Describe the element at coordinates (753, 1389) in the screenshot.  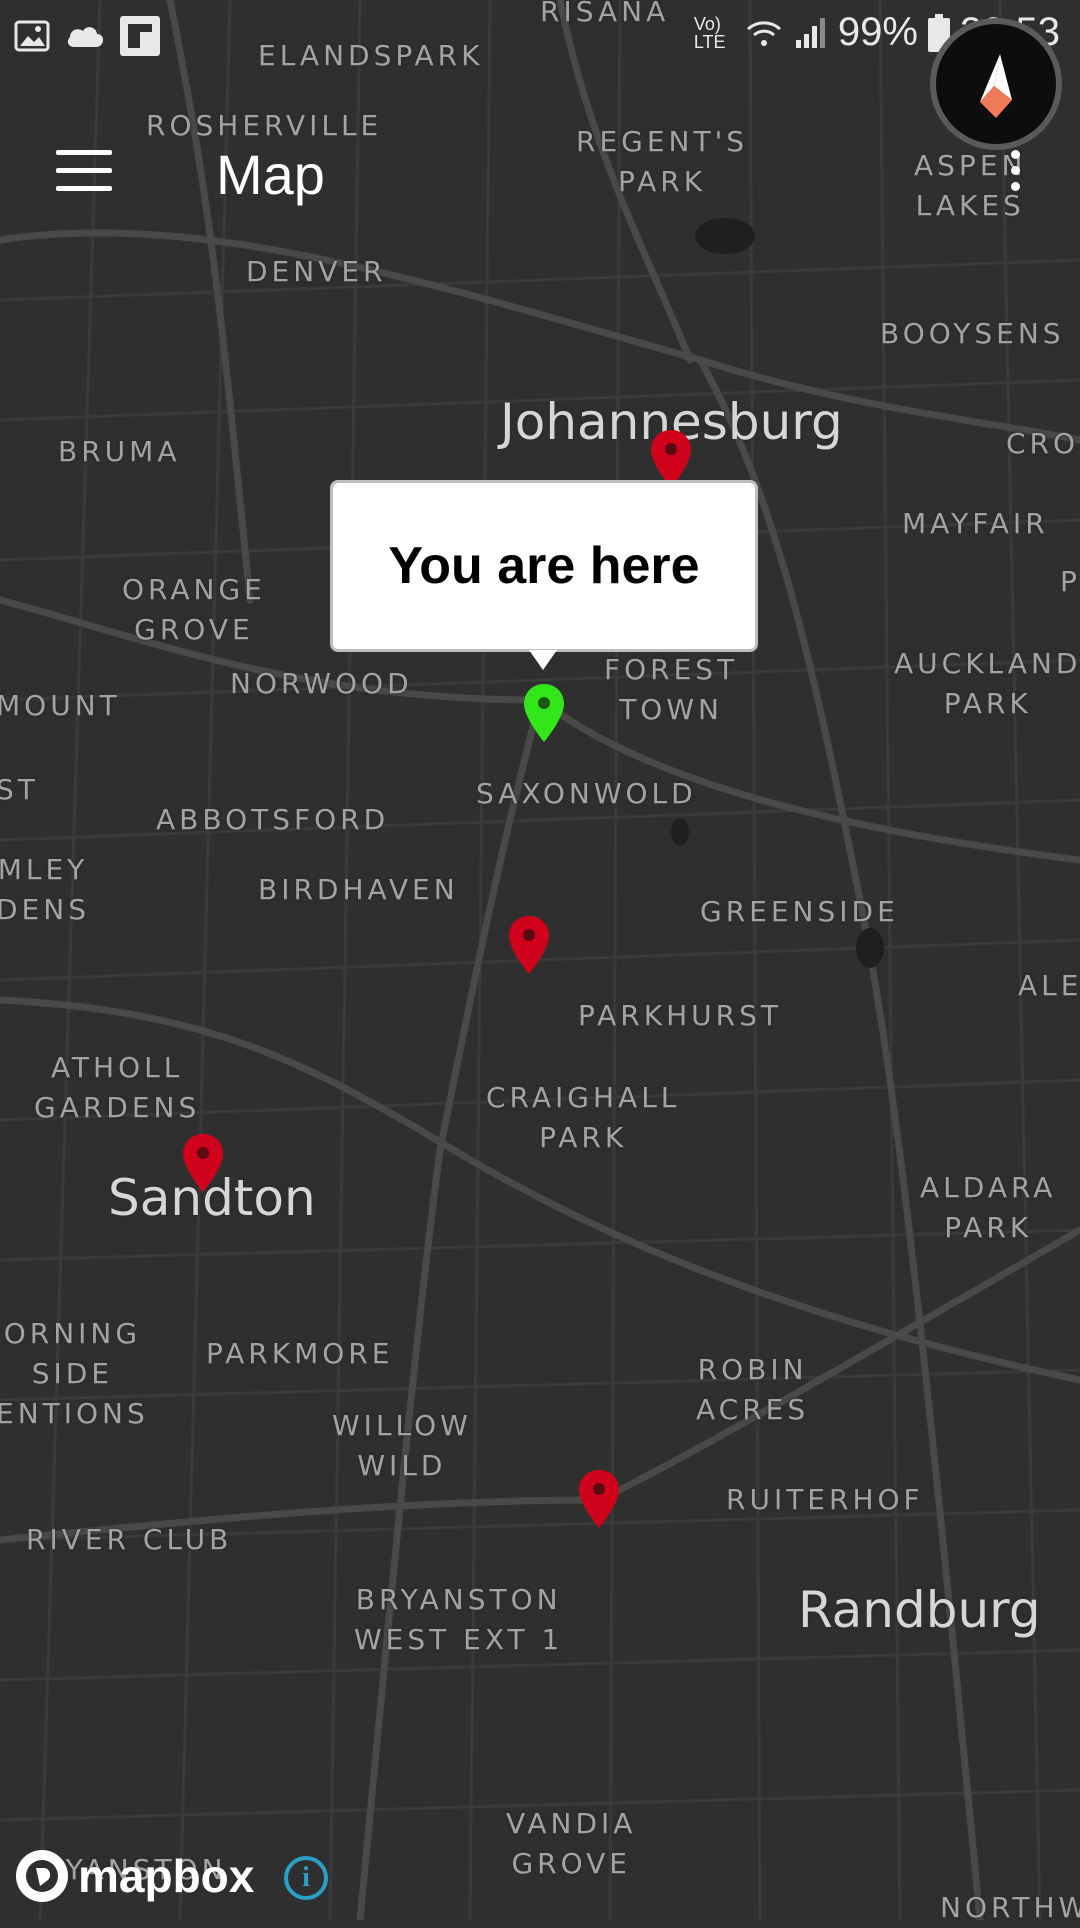
I see `place-label: ROBIN ACRES` at that location.